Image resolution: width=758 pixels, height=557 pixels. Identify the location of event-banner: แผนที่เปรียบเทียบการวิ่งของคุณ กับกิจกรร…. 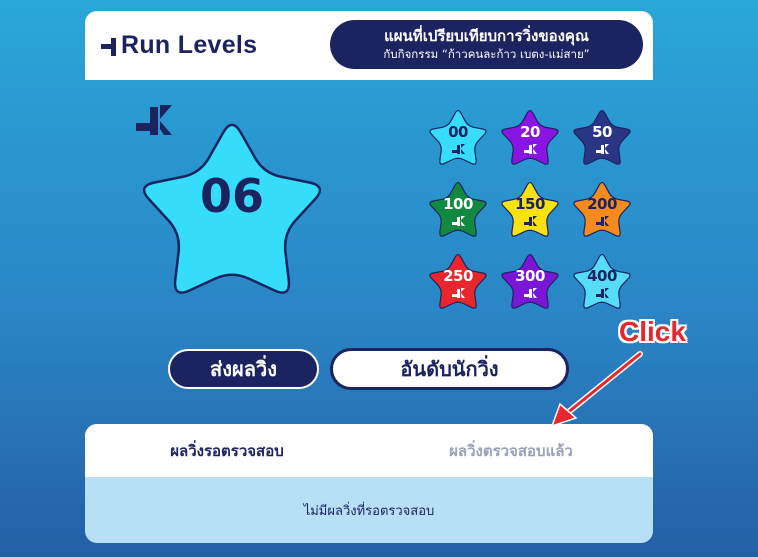
(486, 44).